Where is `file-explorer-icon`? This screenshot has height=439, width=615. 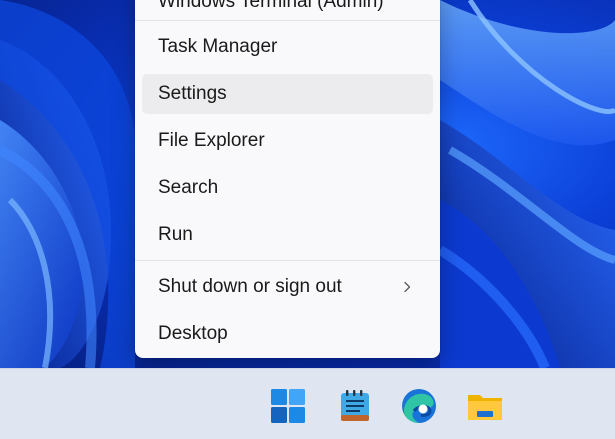
file-explorer-icon is located at coordinates (485, 406).